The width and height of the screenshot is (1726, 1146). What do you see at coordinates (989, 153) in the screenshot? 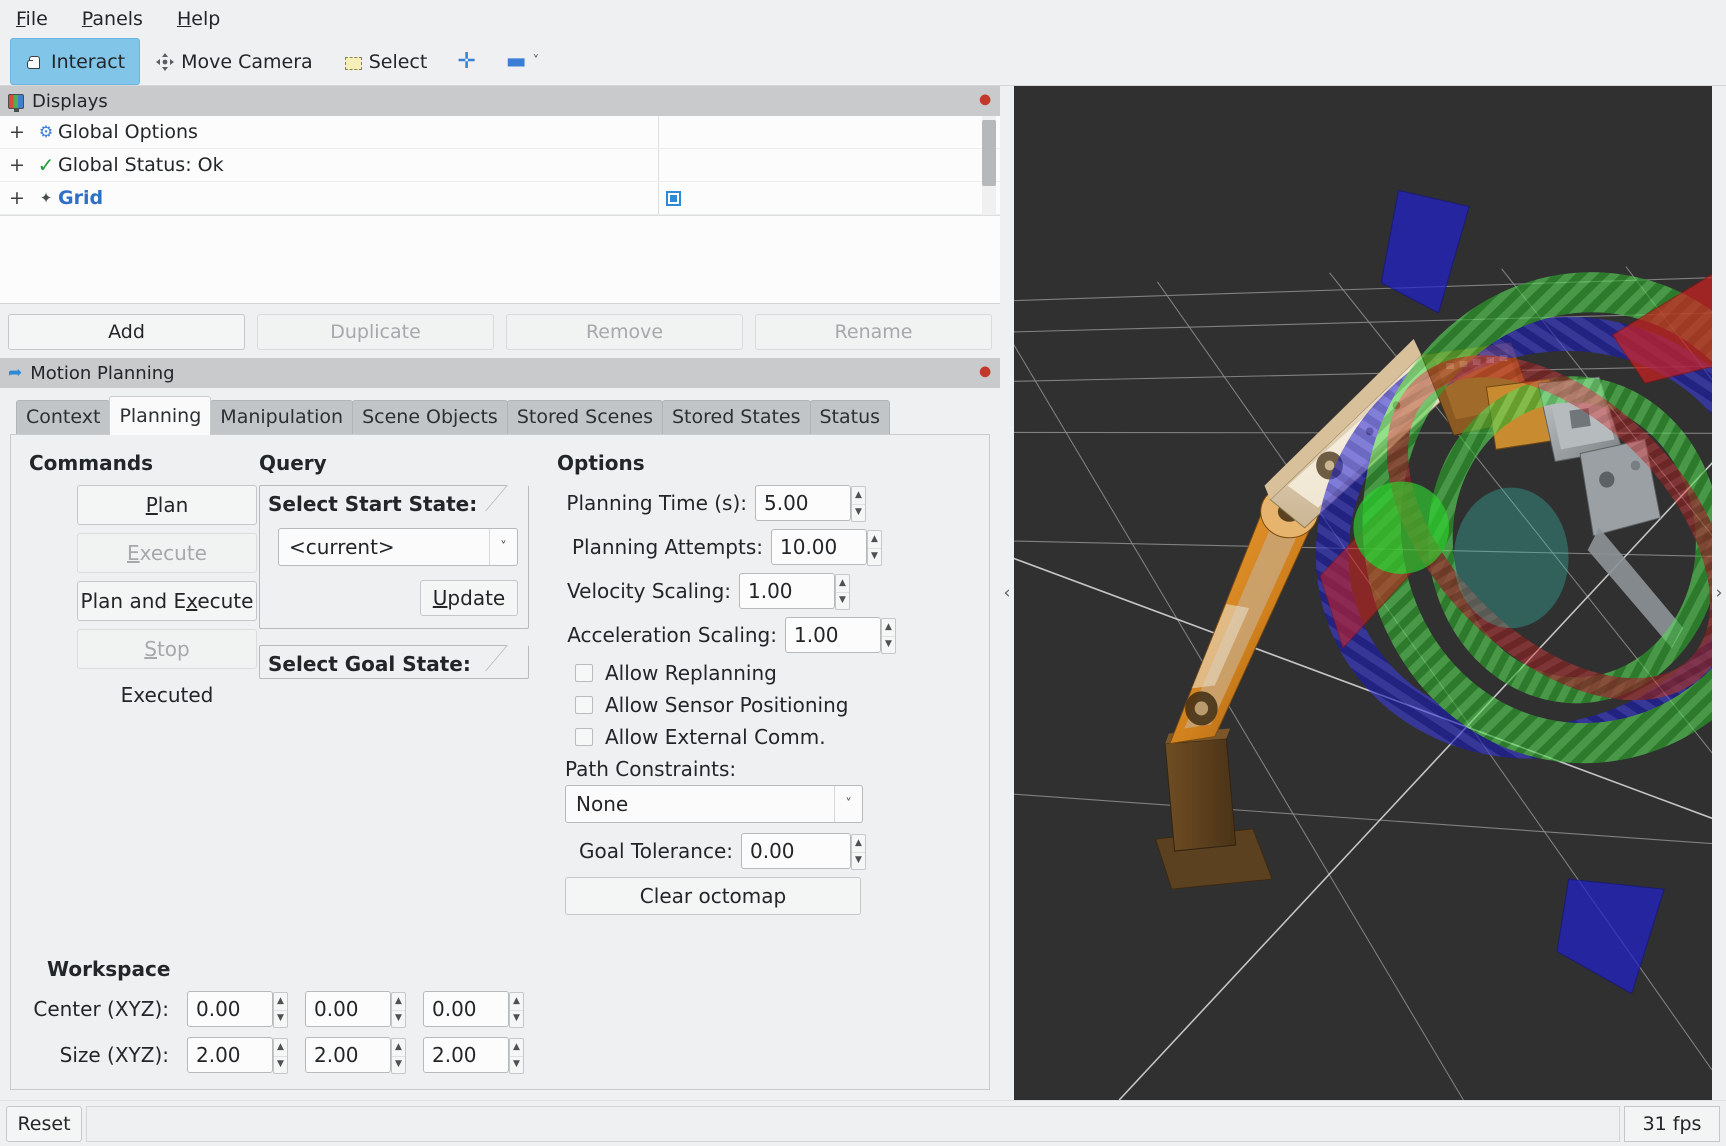
I see `tree-scrollbar-thumb` at bounding box center [989, 153].